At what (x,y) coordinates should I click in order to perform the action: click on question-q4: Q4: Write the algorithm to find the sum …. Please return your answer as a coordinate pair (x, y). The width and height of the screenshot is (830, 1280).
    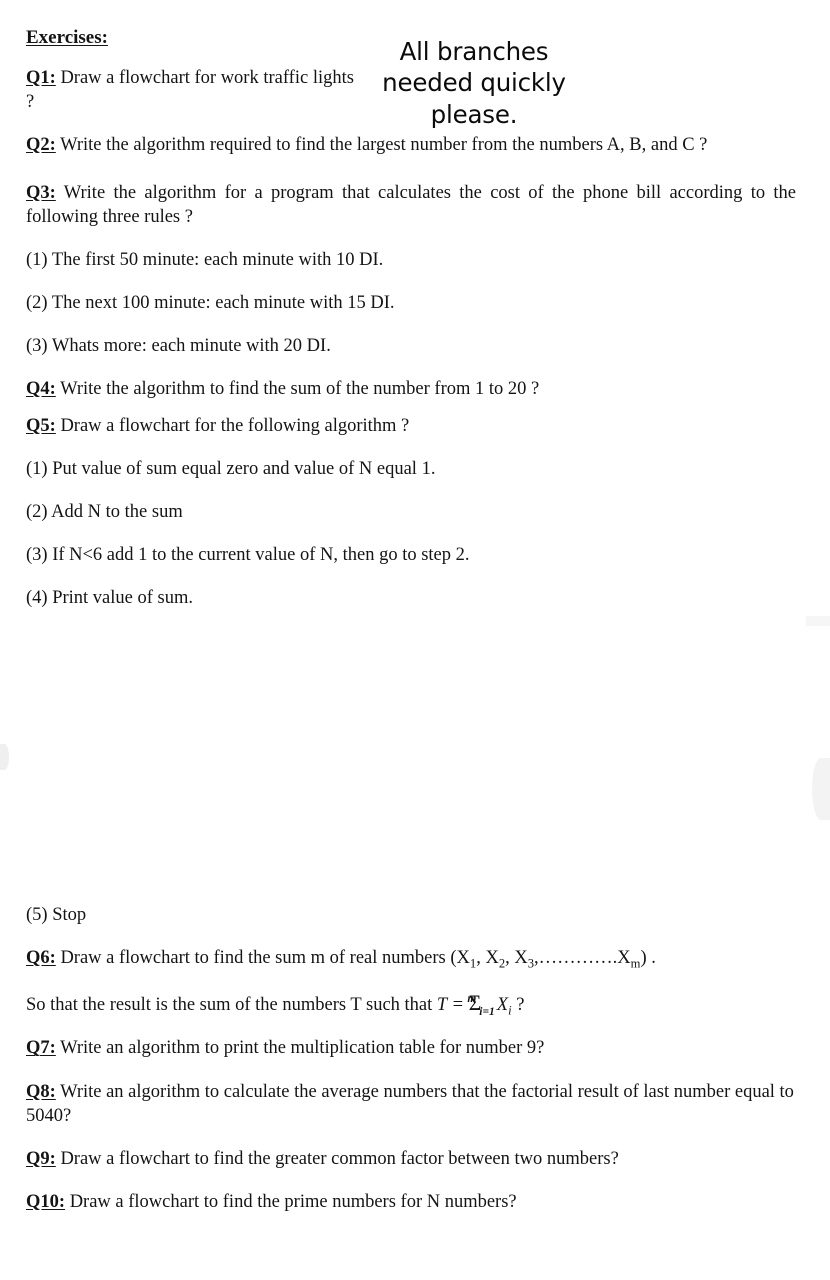
    Looking at the image, I should click on (411, 389).